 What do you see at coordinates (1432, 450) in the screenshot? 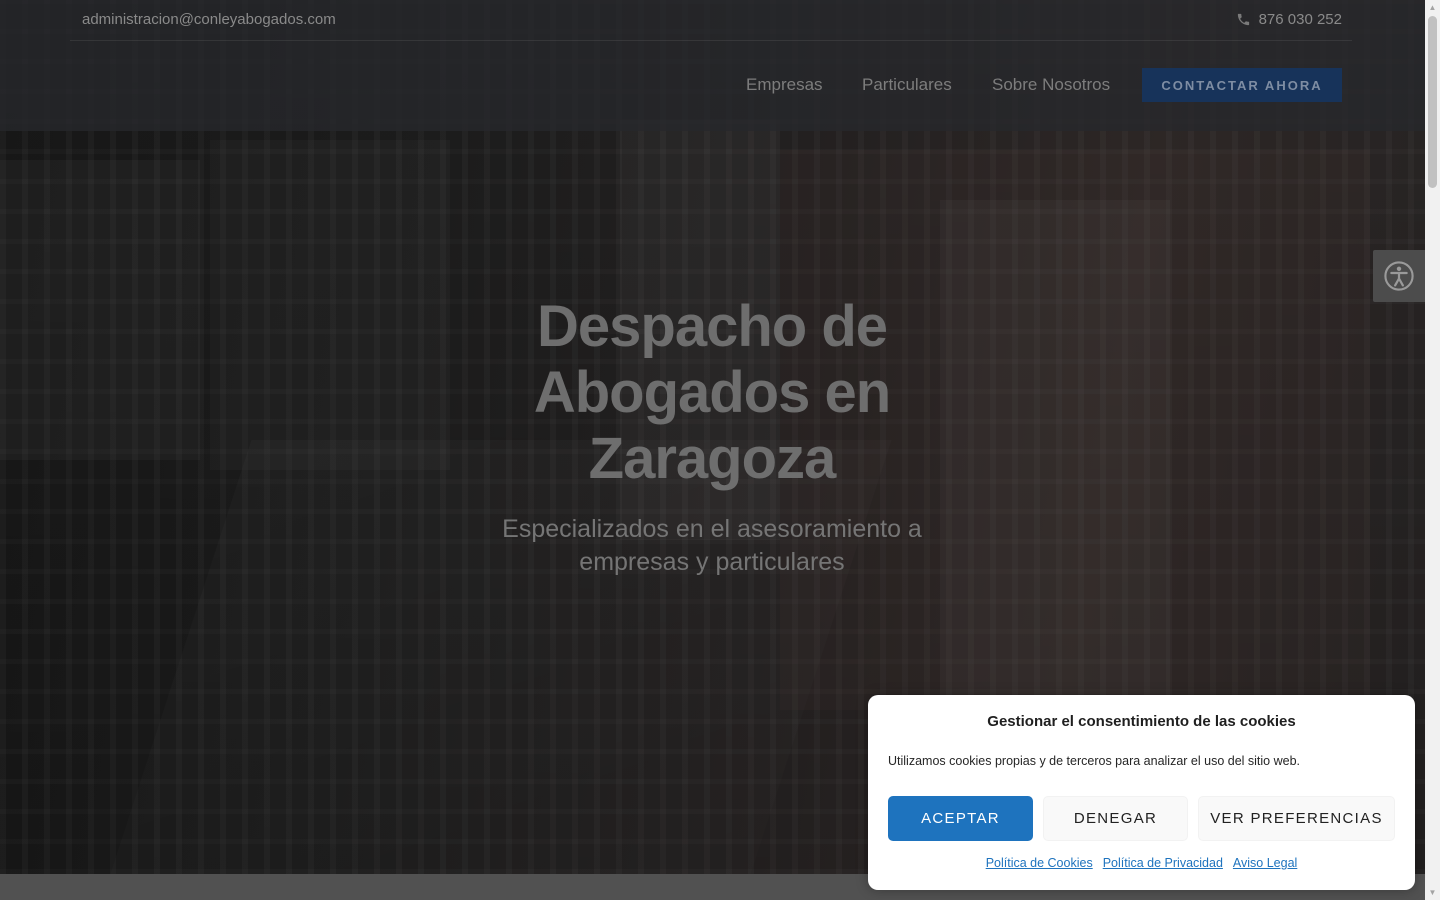
I see `page-scrollbar: ▲ ▼` at bounding box center [1432, 450].